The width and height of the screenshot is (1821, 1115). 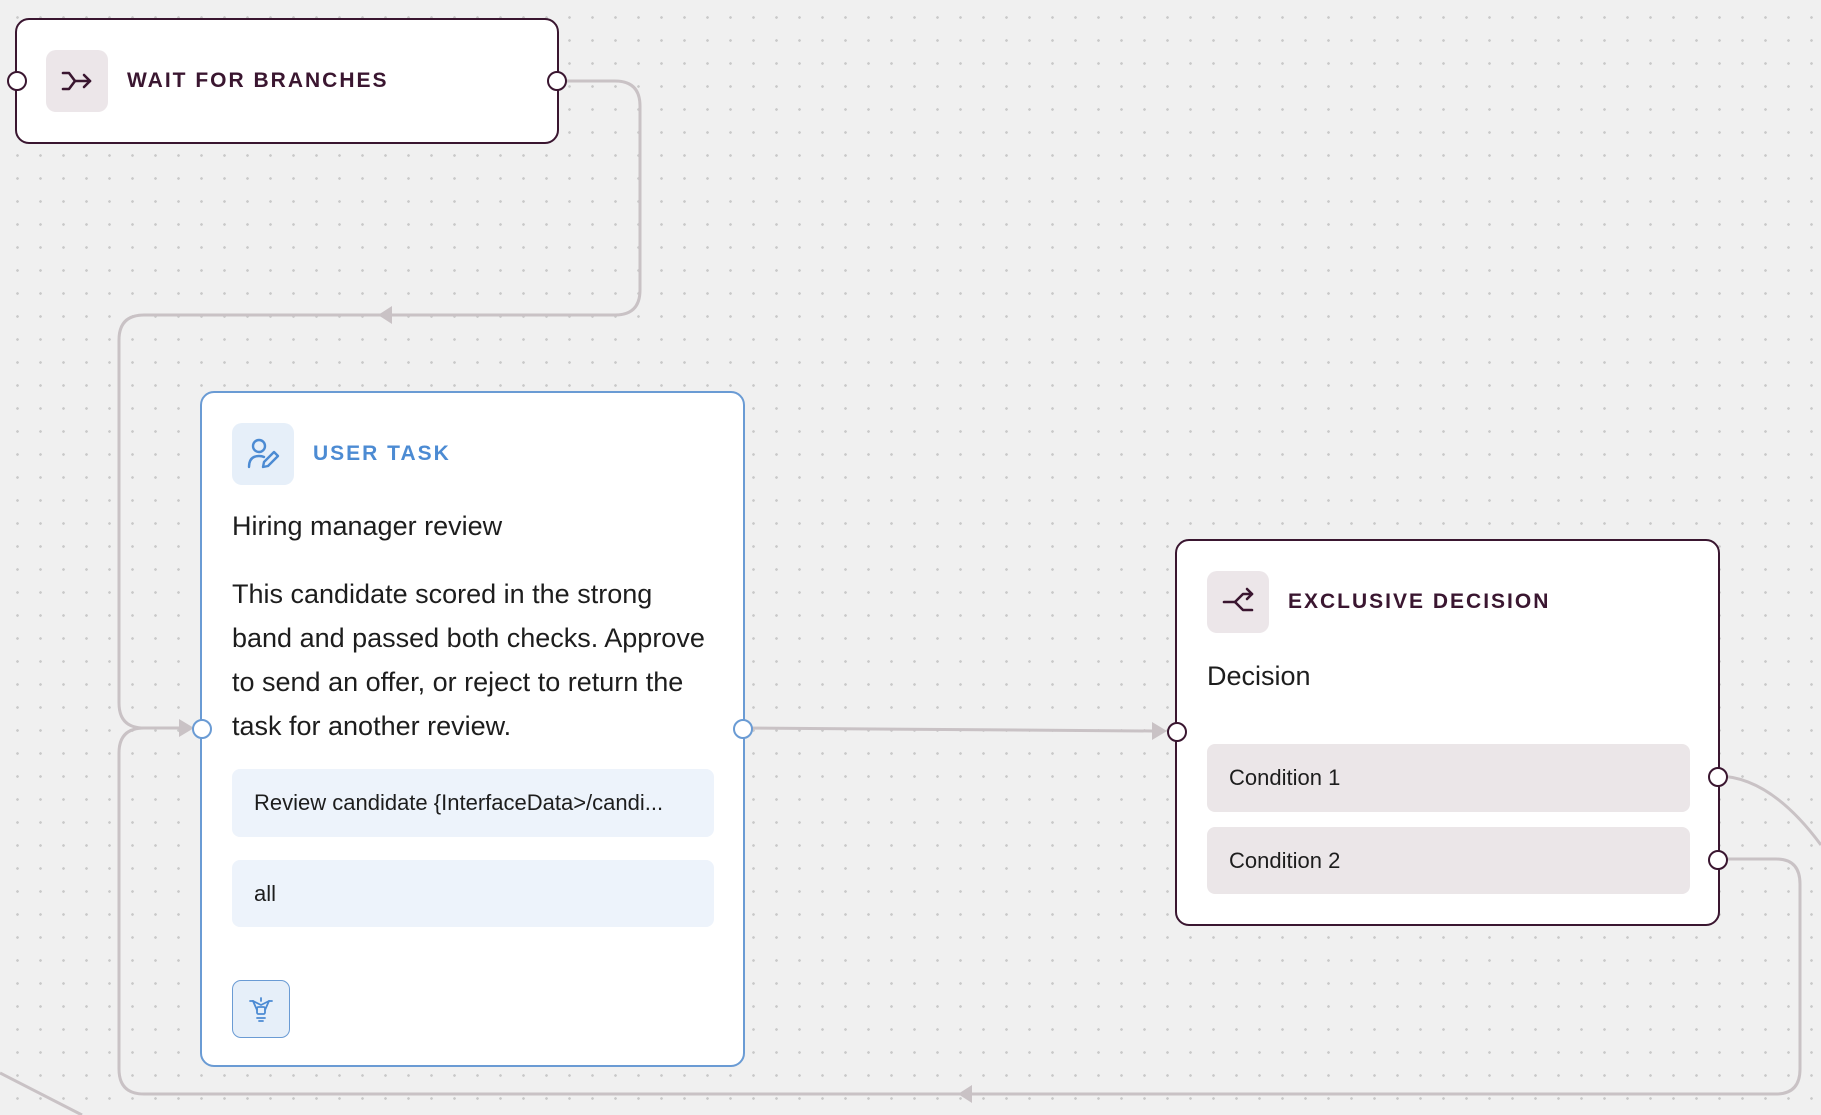 I want to click on user-task-input-port, so click(x=202, y=729).